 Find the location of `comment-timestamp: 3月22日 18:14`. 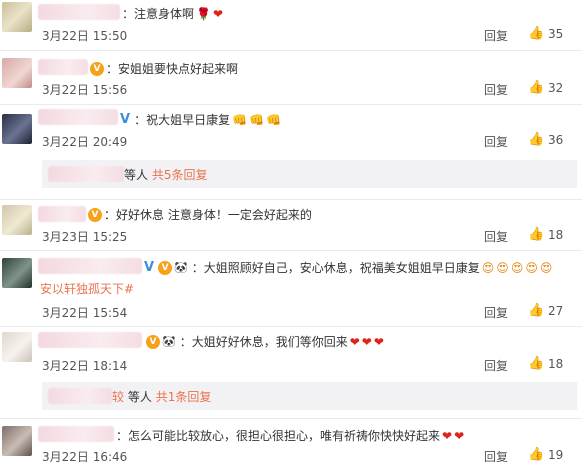

comment-timestamp: 3月22日 18:14 is located at coordinates (85, 366).